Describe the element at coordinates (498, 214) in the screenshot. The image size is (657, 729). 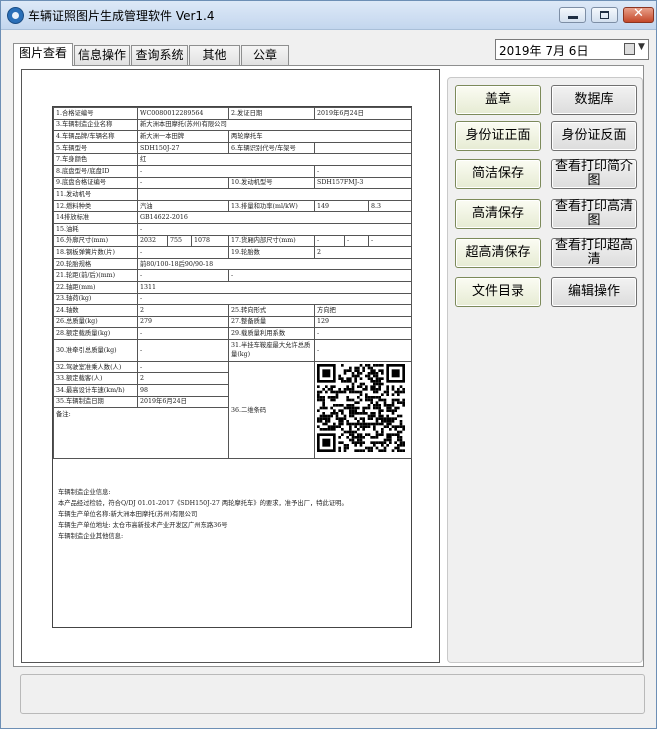
I see `hd-save-button: 高清保存` at that location.